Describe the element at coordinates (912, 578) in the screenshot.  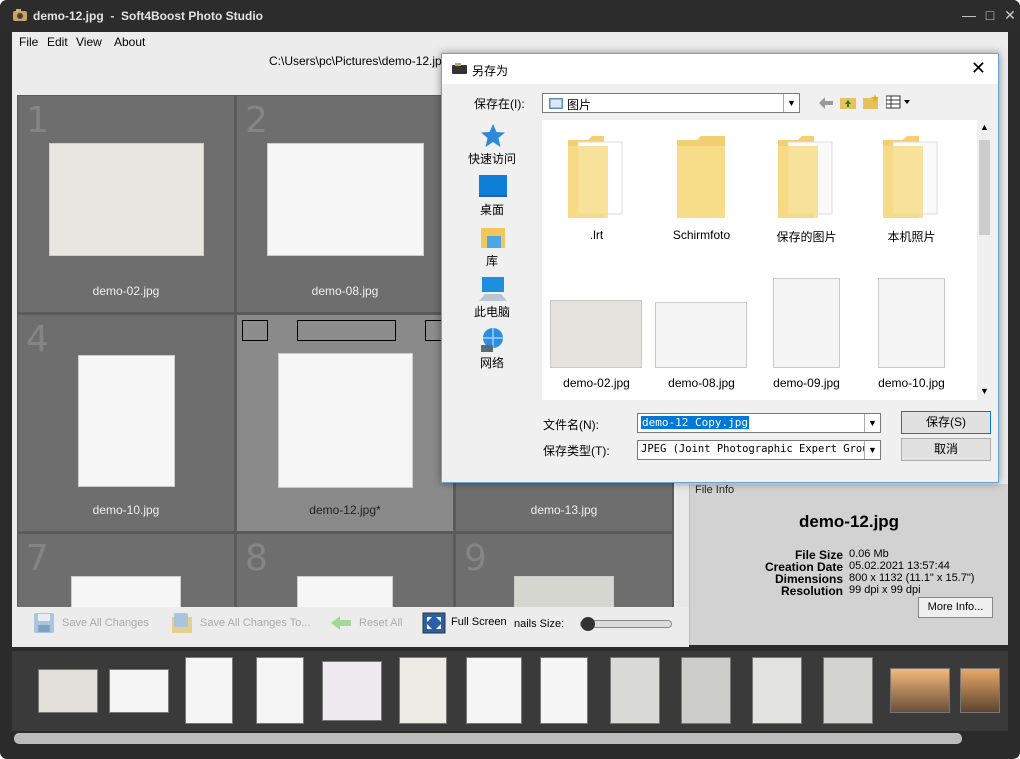
I see `info-value: 800 x 1132 (11.1" x 15.7")` at that location.